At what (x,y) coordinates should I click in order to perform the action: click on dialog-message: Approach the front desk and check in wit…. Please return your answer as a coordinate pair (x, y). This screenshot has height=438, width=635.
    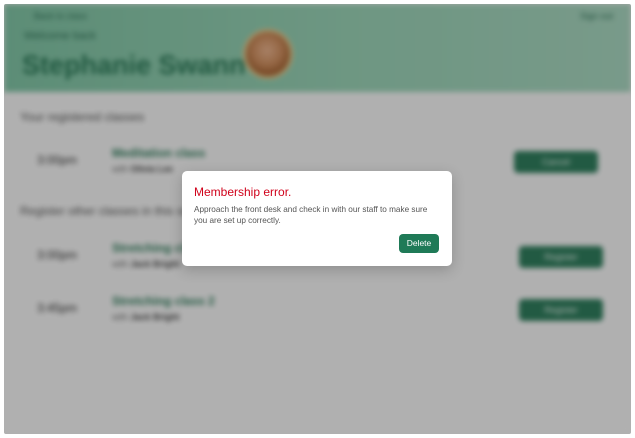
    Looking at the image, I should click on (311, 215).